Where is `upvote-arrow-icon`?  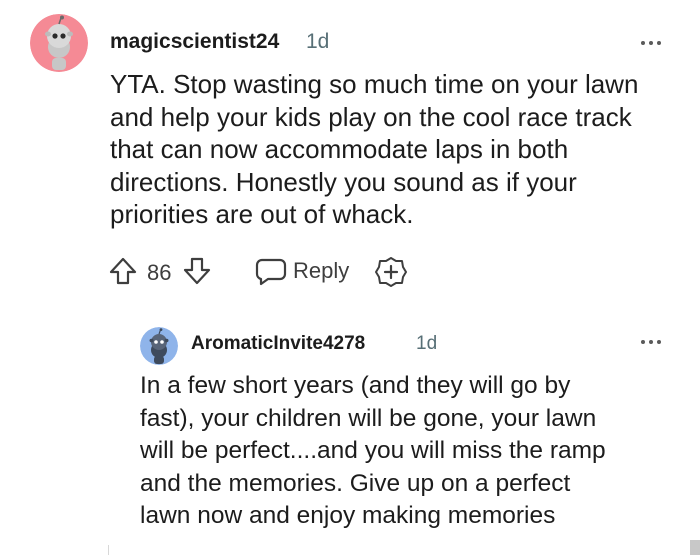
upvote-arrow-icon is located at coordinates (123, 271).